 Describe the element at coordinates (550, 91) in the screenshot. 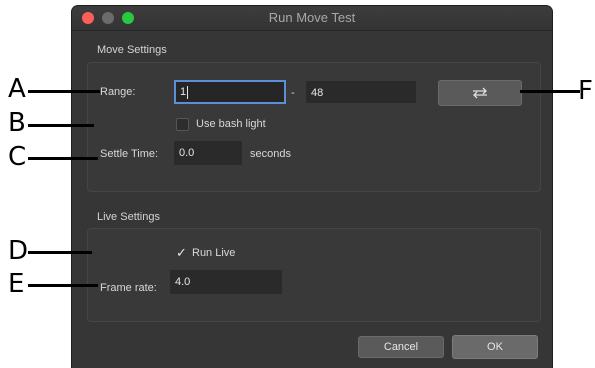

I see `annotation-f-line` at that location.